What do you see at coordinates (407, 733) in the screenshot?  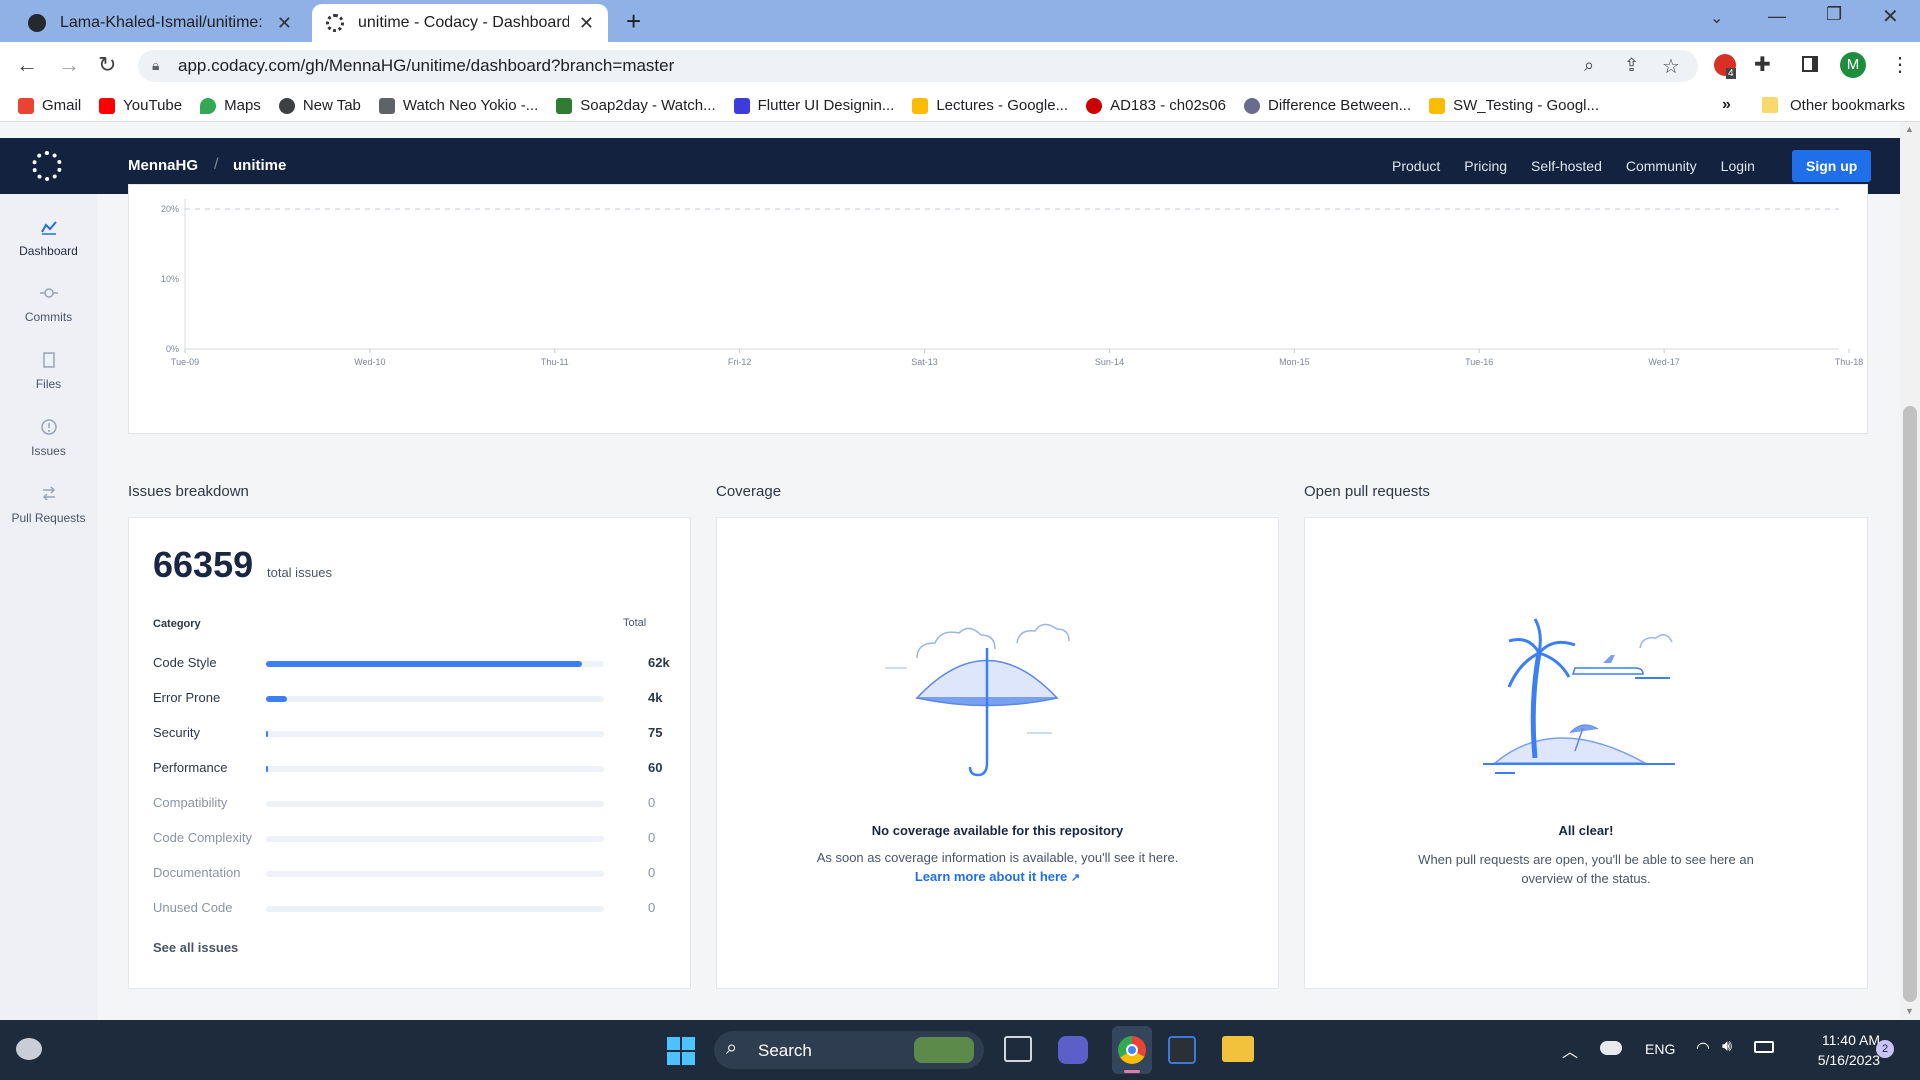 I see `category-row: Security 75` at bounding box center [407, 733].